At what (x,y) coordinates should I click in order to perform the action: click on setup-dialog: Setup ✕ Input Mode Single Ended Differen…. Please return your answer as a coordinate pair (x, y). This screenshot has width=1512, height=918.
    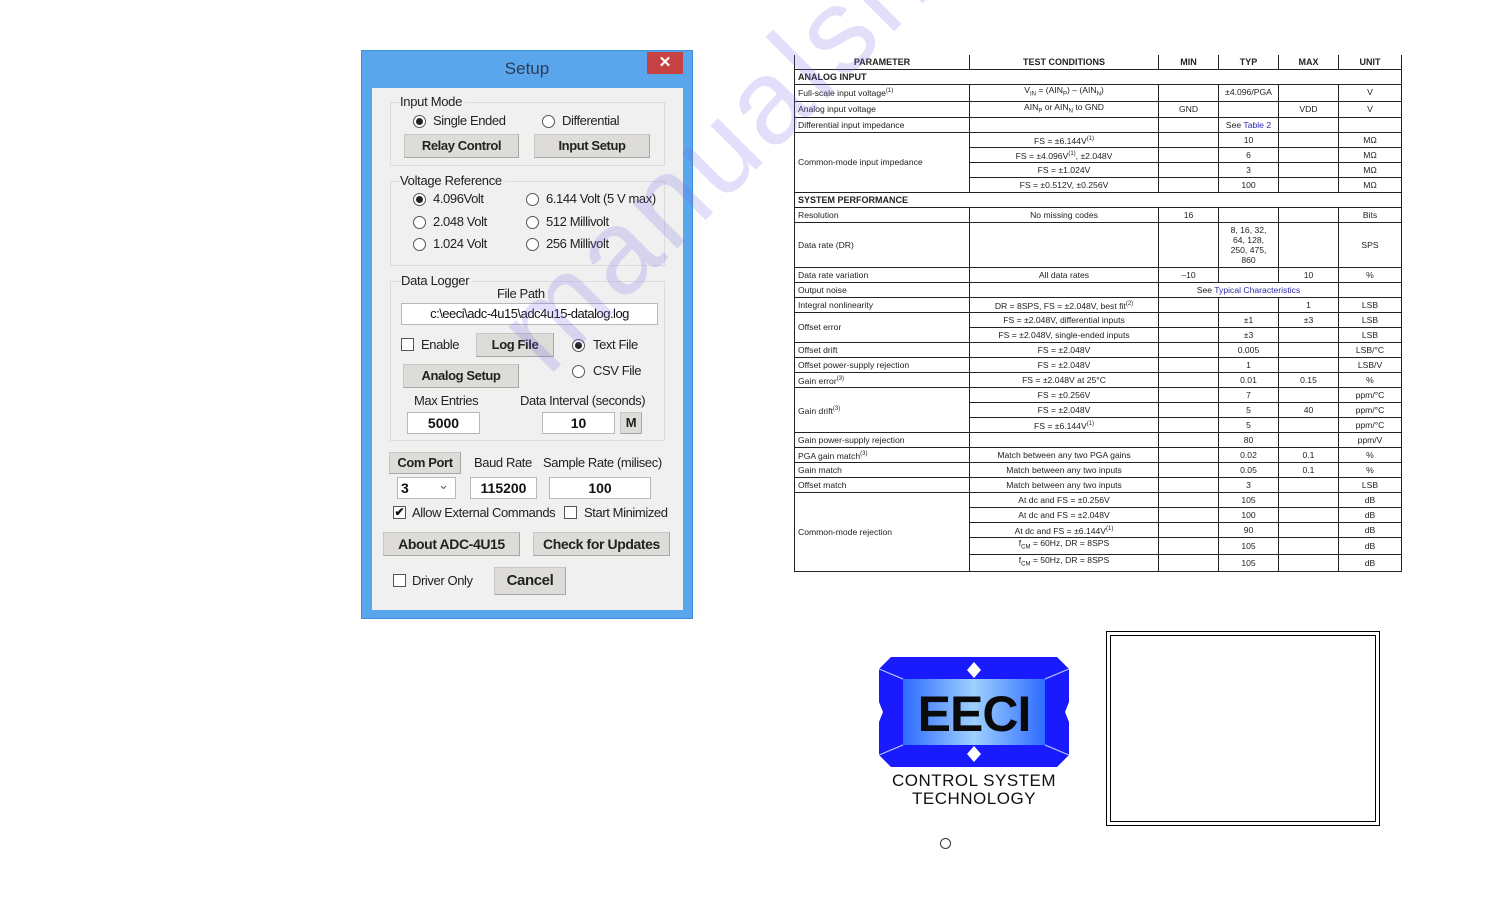
    Looking at the image, I should click on (527, 334).